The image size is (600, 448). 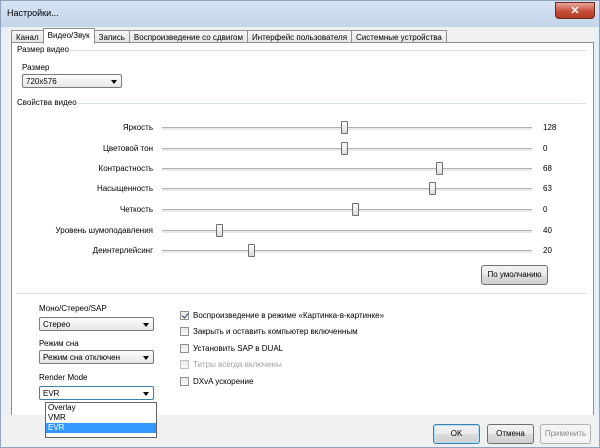 What do you see at coordinates (510, 434) in the screenshot?
I see `cancel-button: Отмена` at bounding box center [510, 434].